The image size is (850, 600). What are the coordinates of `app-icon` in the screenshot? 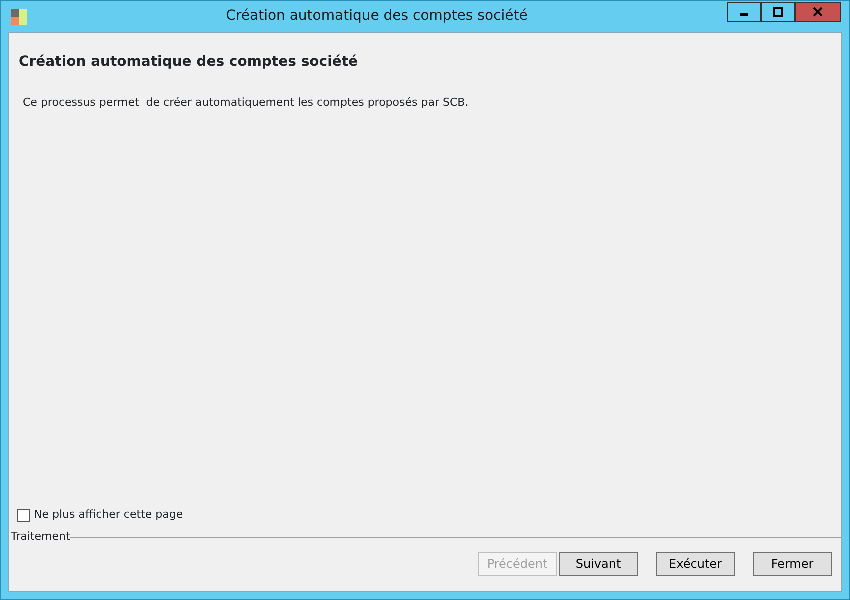 It's located at (19, 16).